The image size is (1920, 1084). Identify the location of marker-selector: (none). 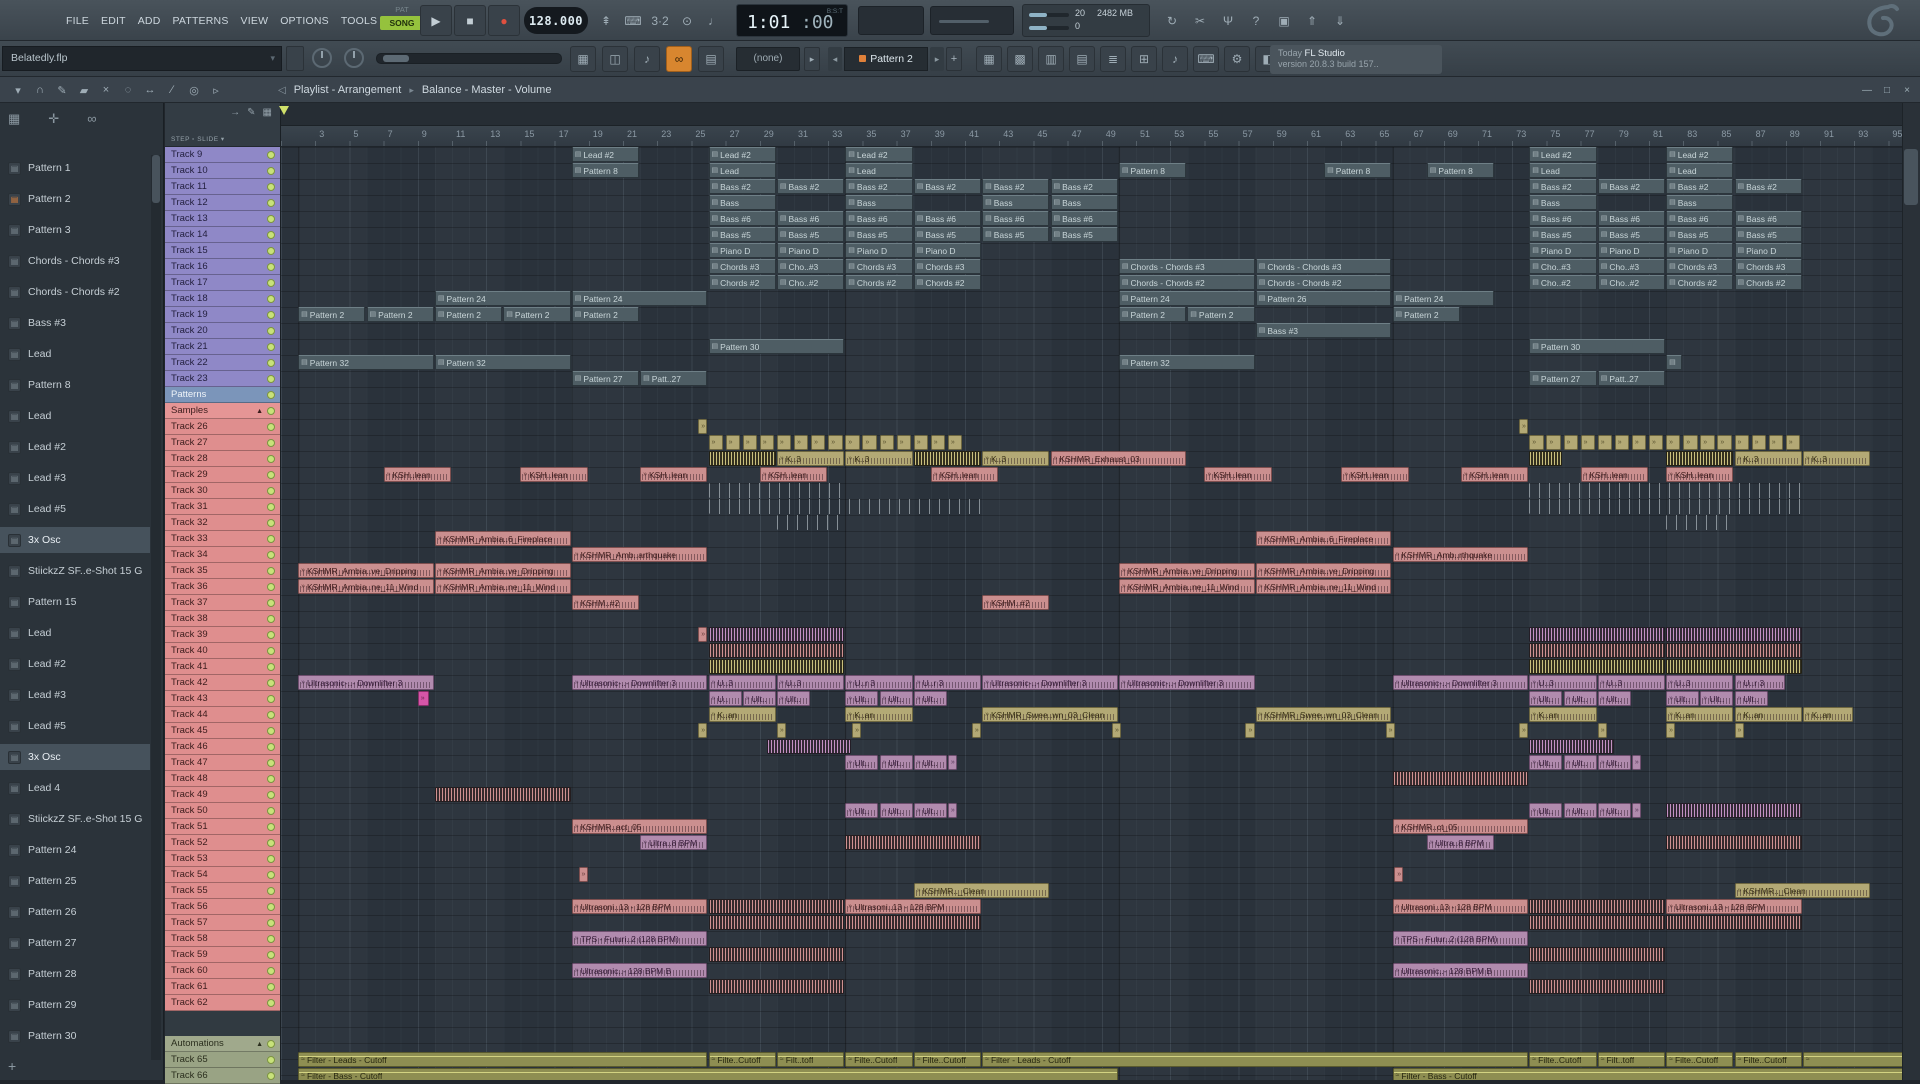
(768, 59).